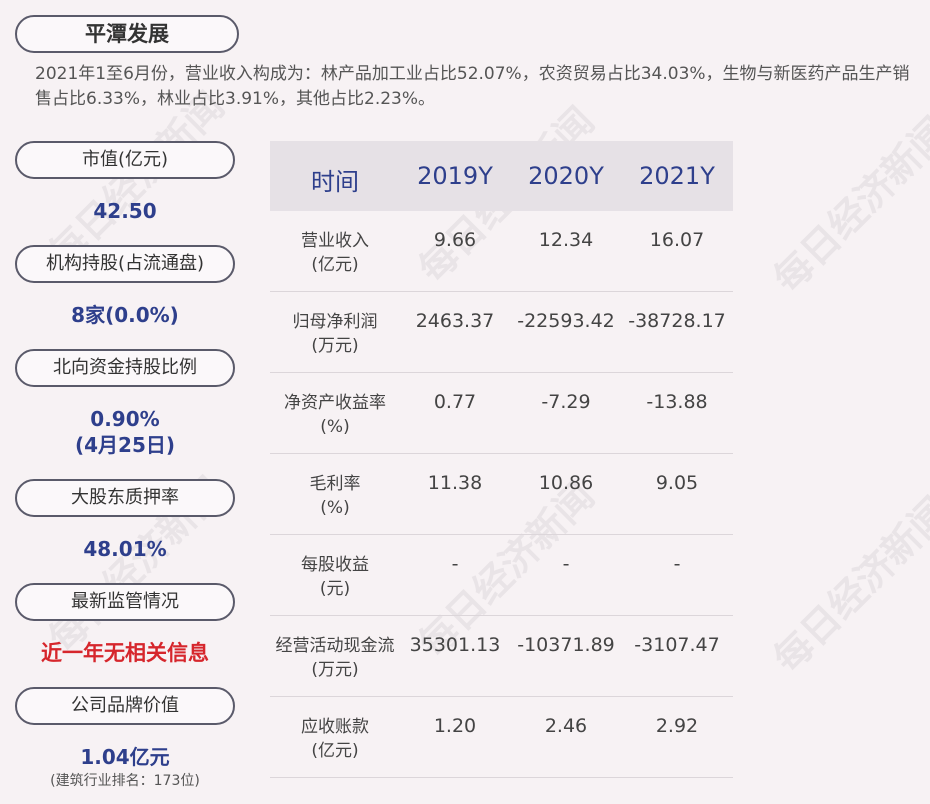  I want to click on row-value-2021: -38728.17, so click(677, 321).